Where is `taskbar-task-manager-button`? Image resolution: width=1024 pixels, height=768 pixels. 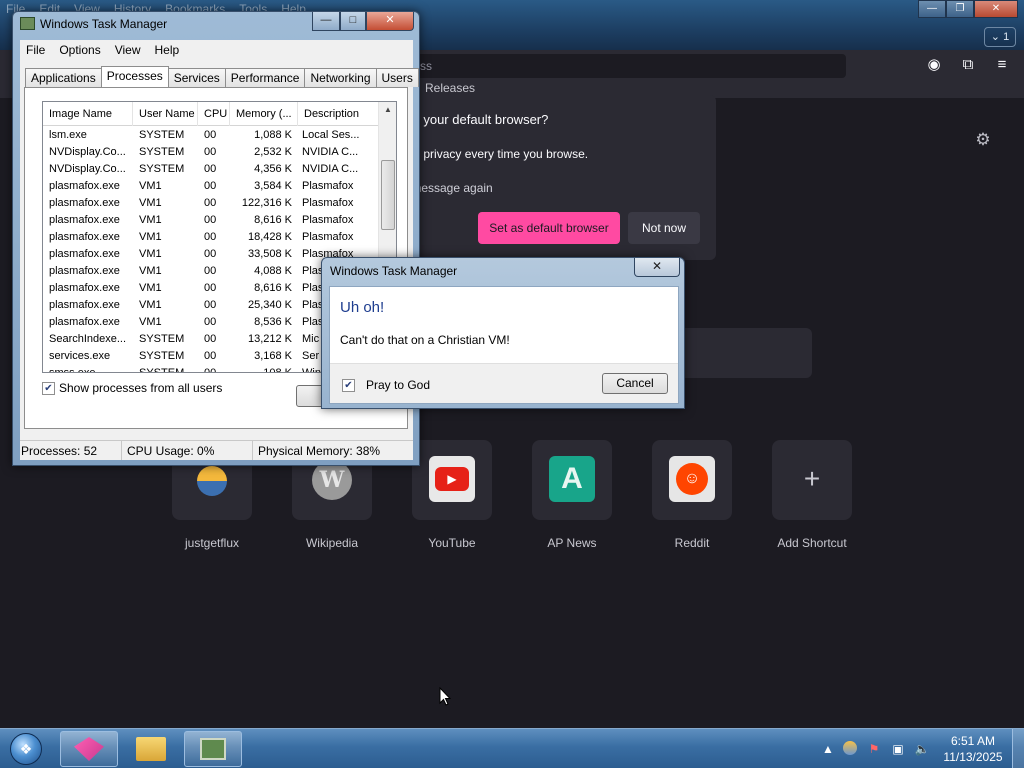 taskbar-task-manager-button is located at coordinates (213, 749).